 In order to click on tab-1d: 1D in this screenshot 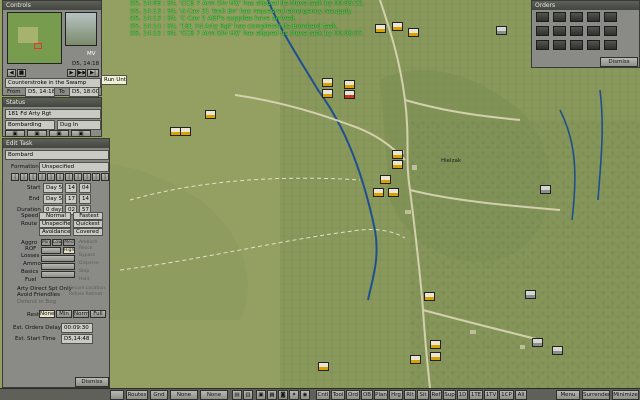, I will do `click(462, 395)`.